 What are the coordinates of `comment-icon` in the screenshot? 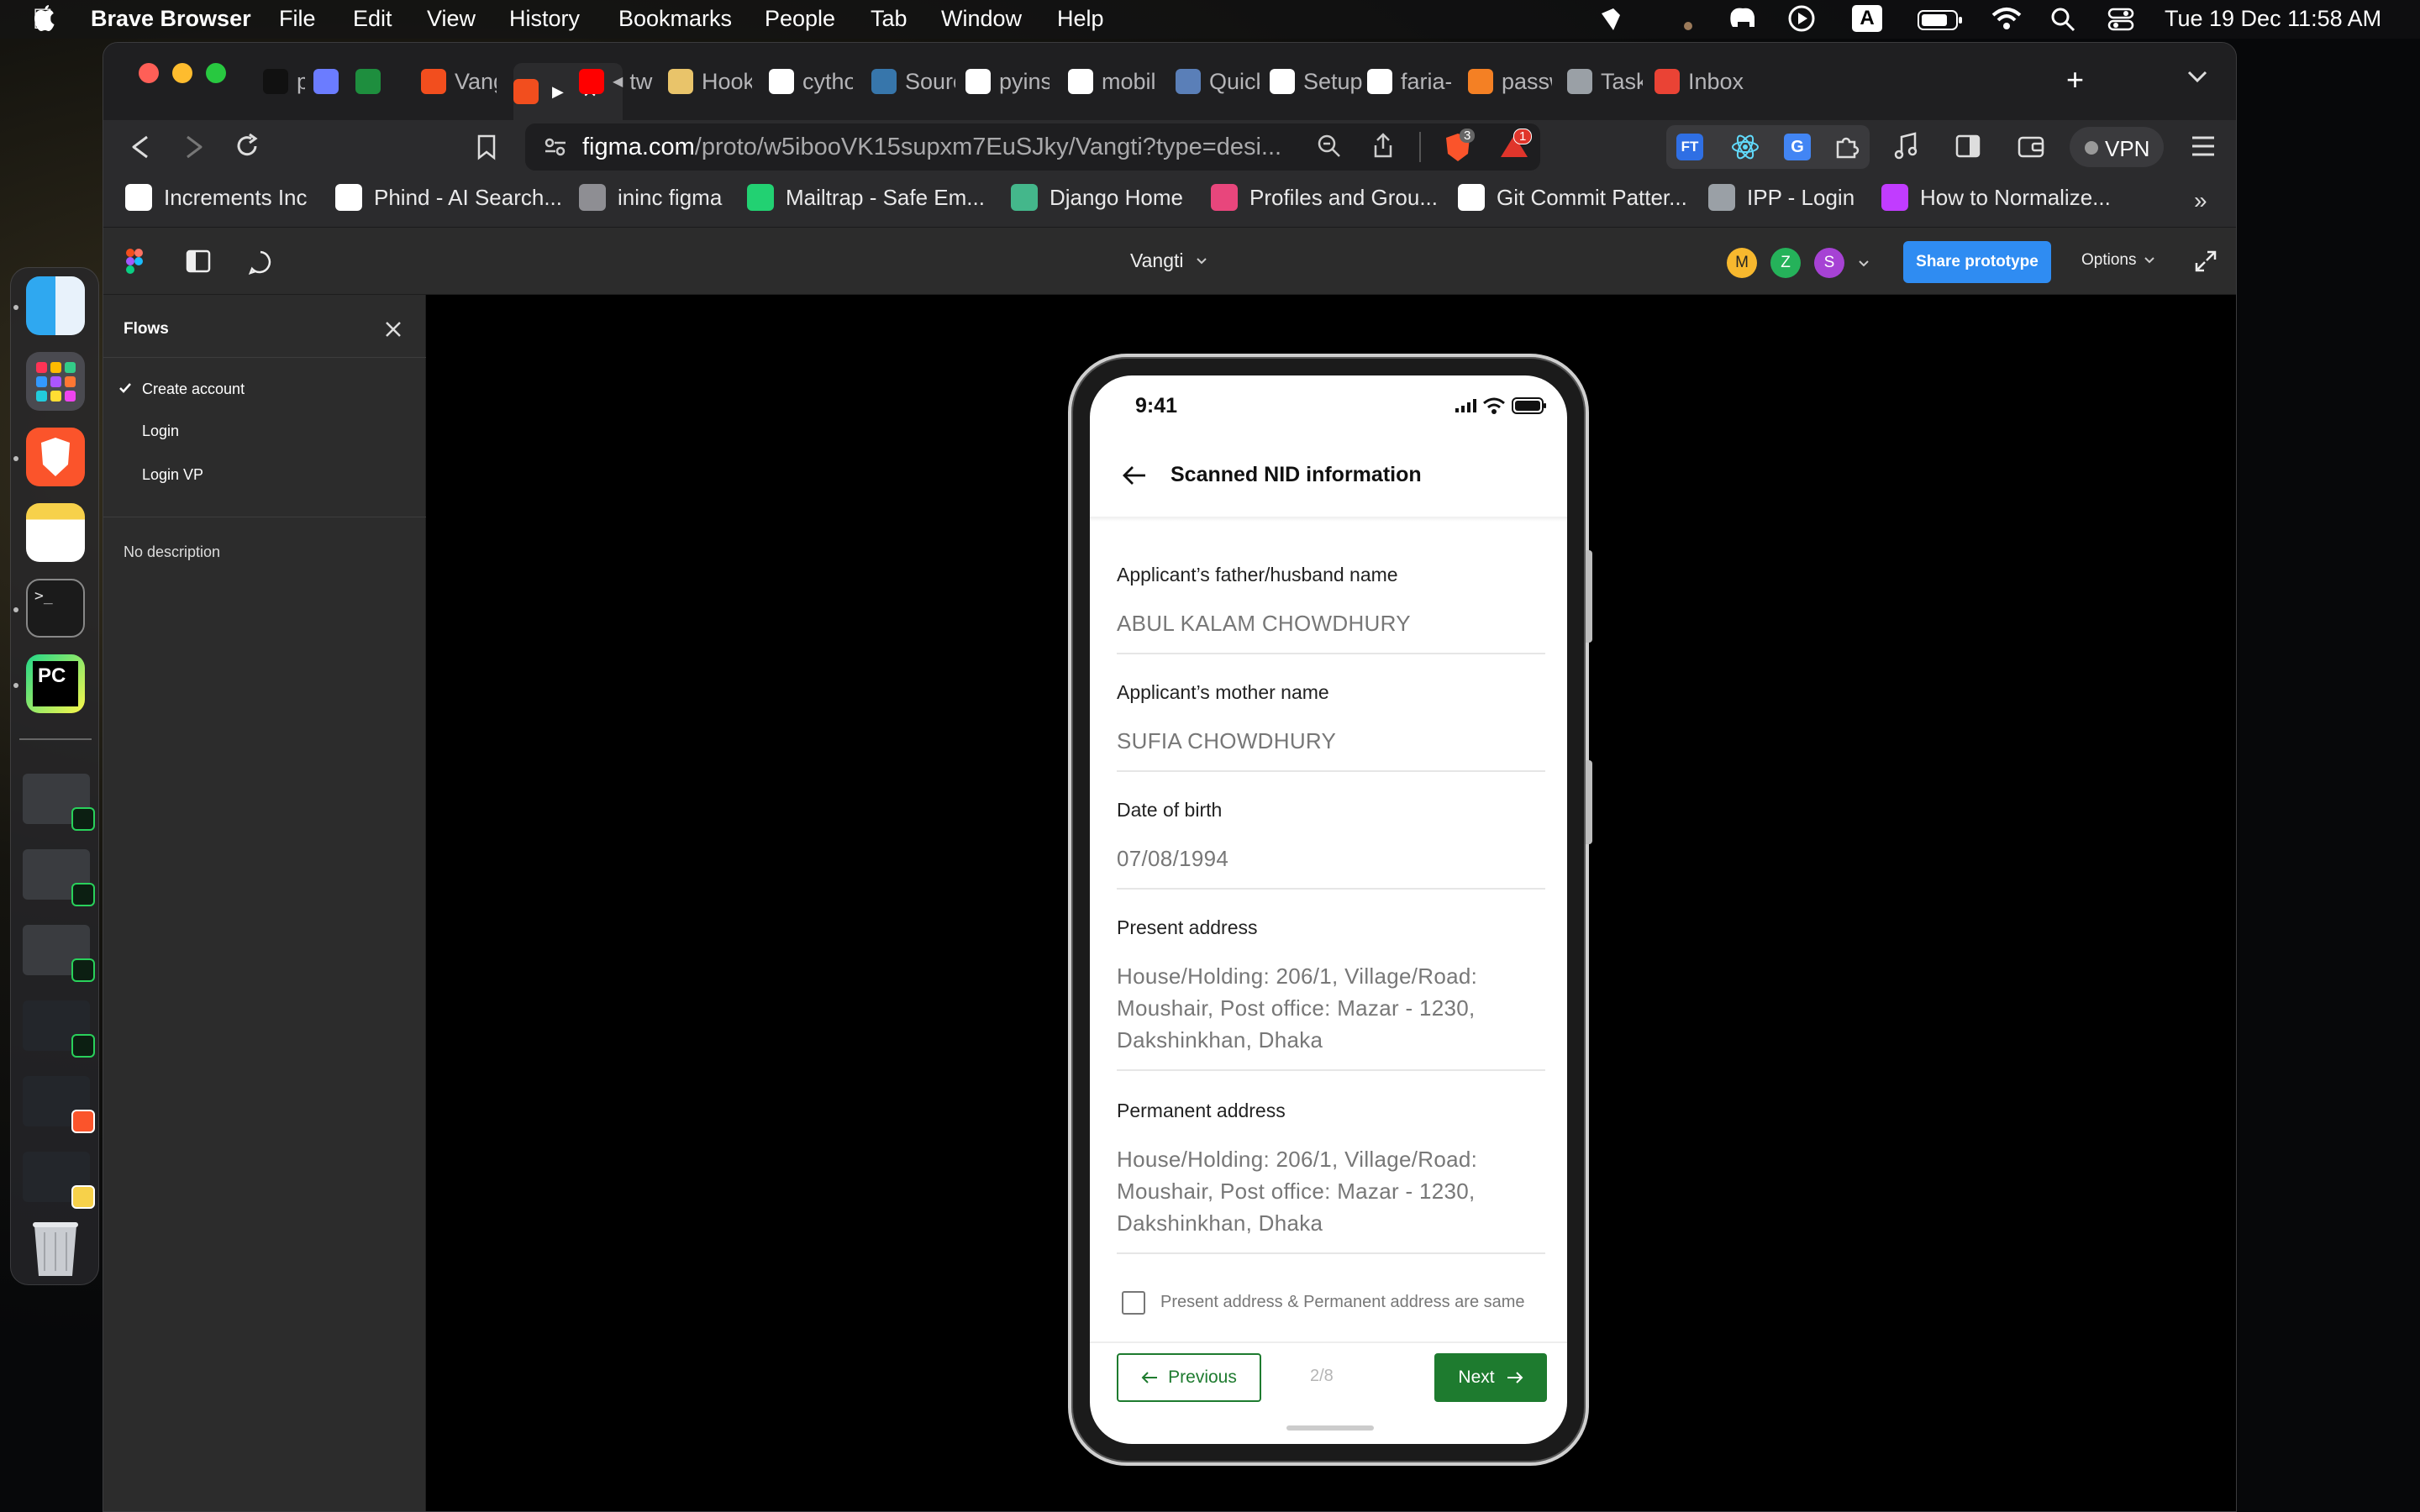 It's located at (261, 264).